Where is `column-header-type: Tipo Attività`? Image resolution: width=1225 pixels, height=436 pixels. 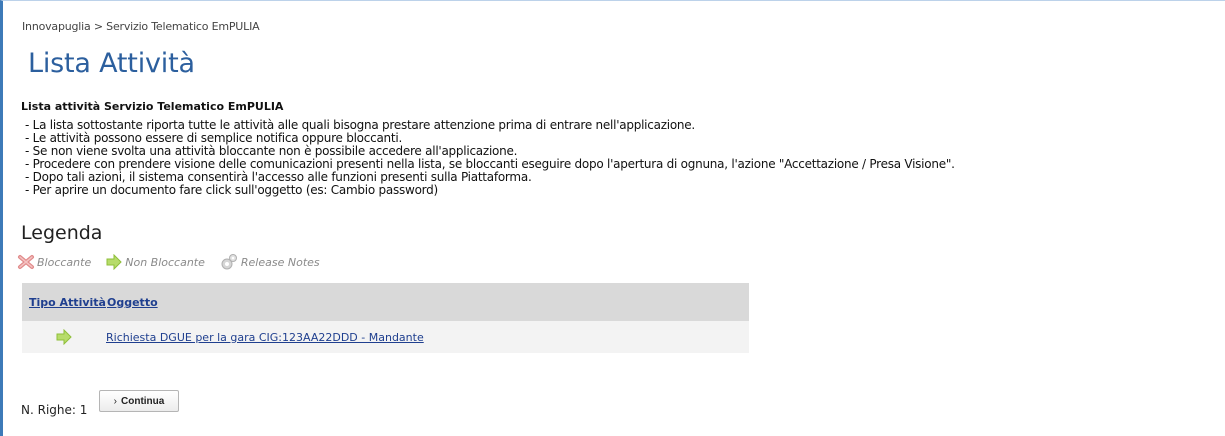 column-header-type: Tipo Attività is located at coordinates (64, 302).